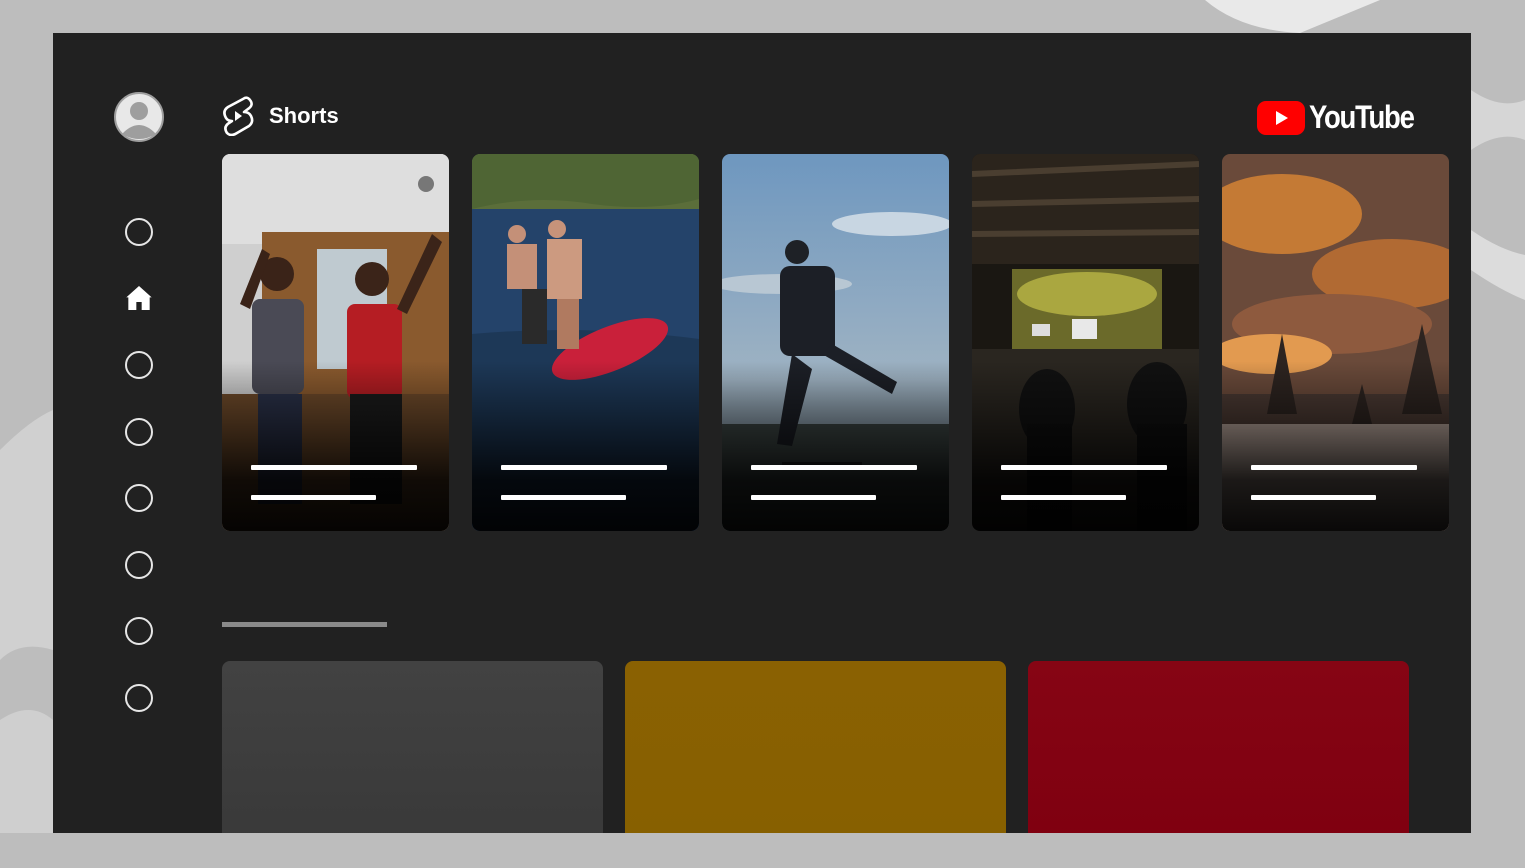  I want to click on account-avatar, so click(139, 117).